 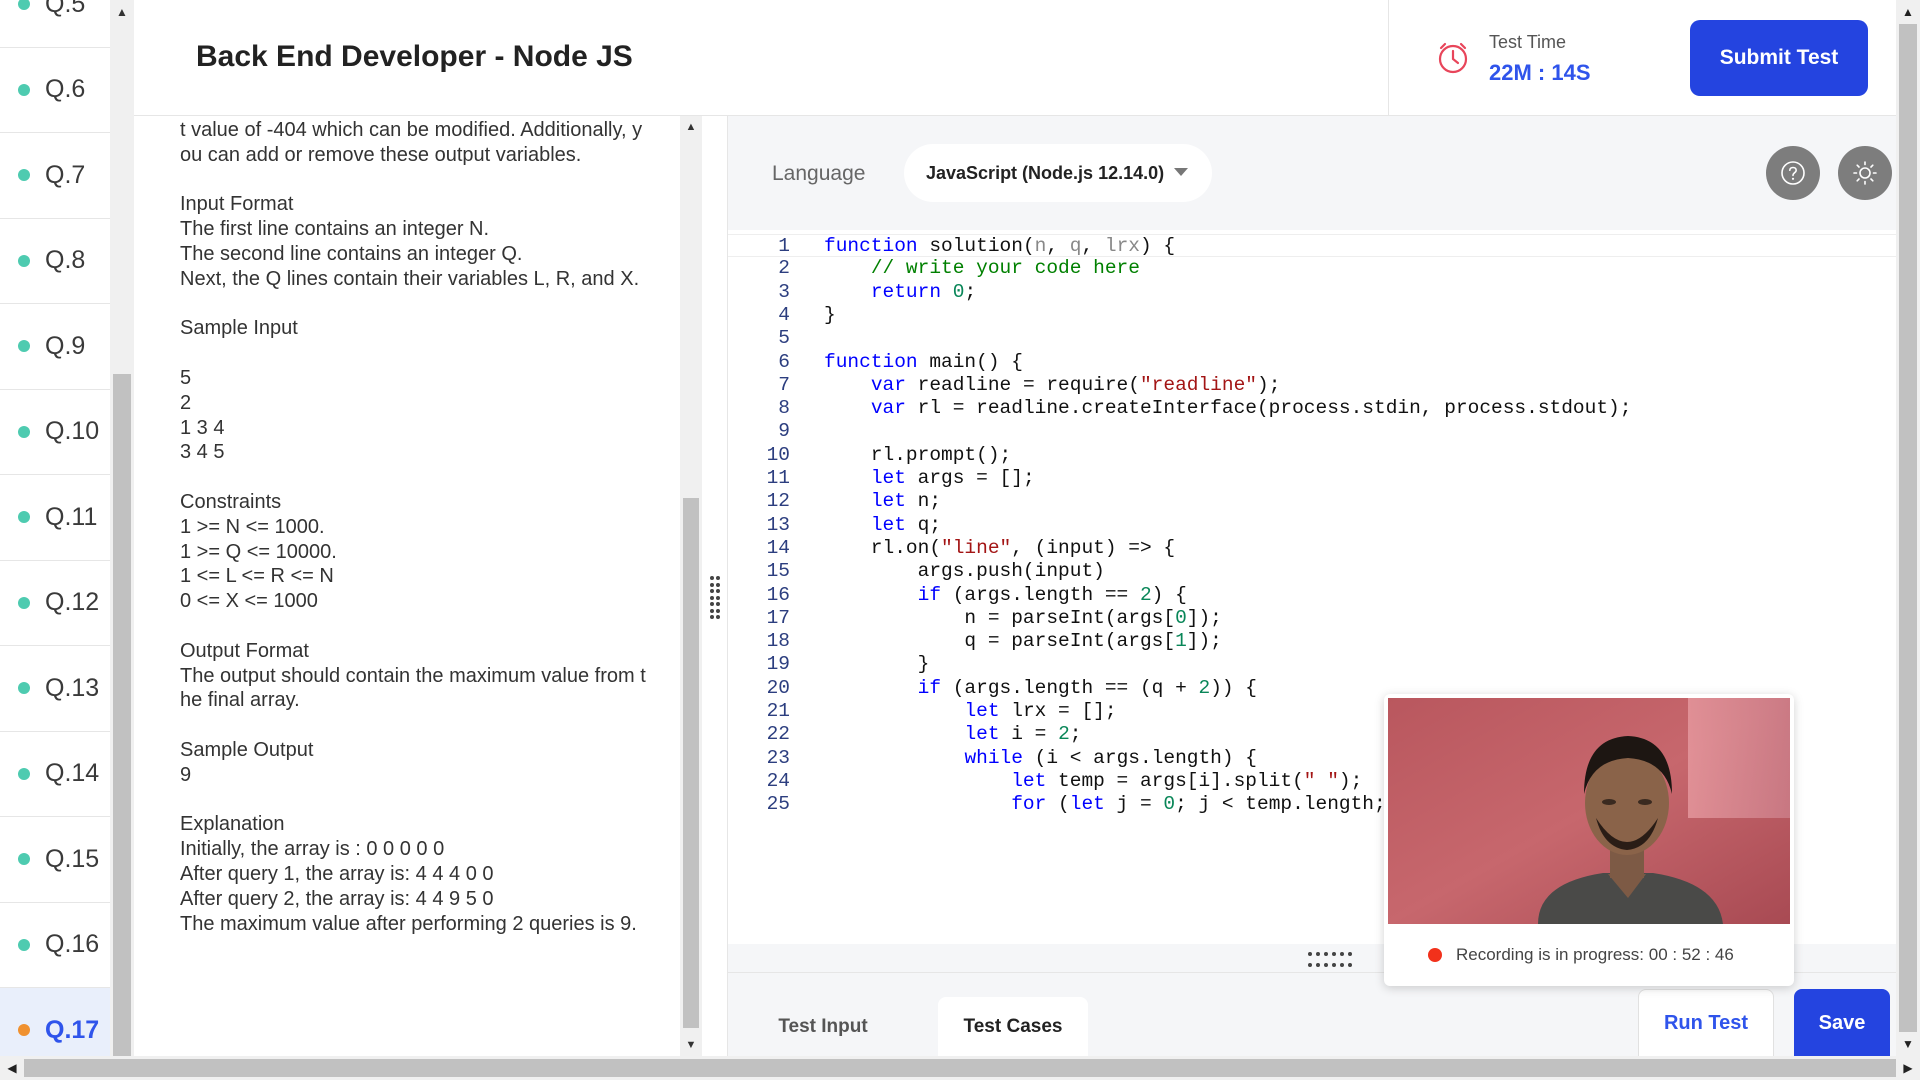 I want to click on webcam-preview: Recording is in progress: 00 : 52 : 46, so click(x=1589, y=840).